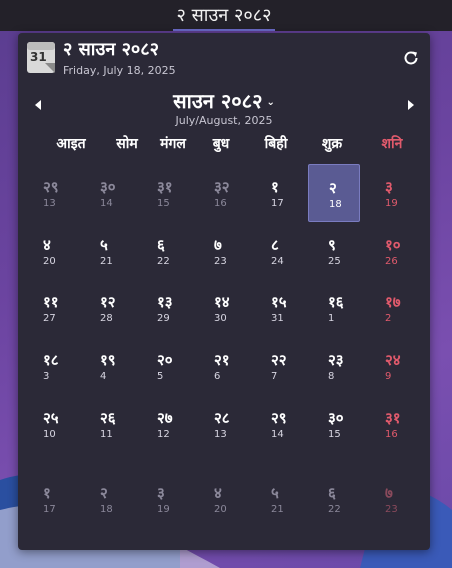 The image size is (452, 568). What do you see at coordinates (49, 318) in the screenshot?
I see `day-number-gregorian: 27` at bounding box center [49, 318].